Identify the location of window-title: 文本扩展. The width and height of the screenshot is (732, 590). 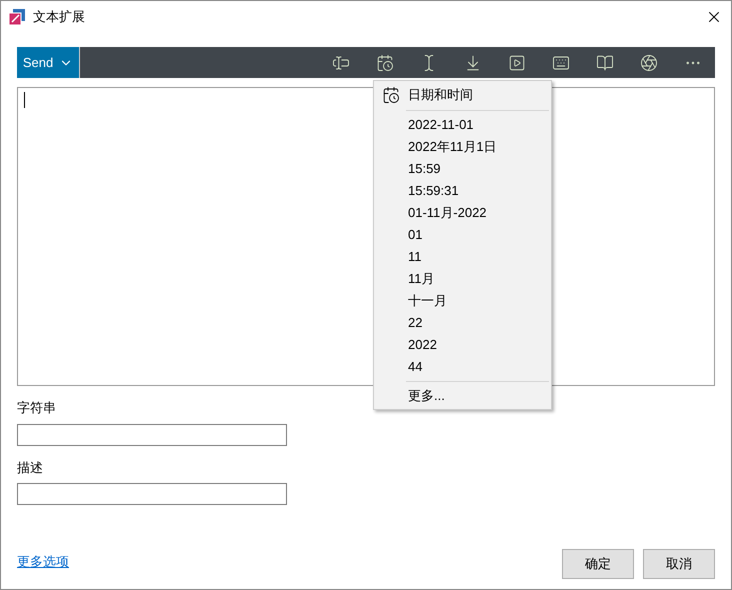
(59, 17).